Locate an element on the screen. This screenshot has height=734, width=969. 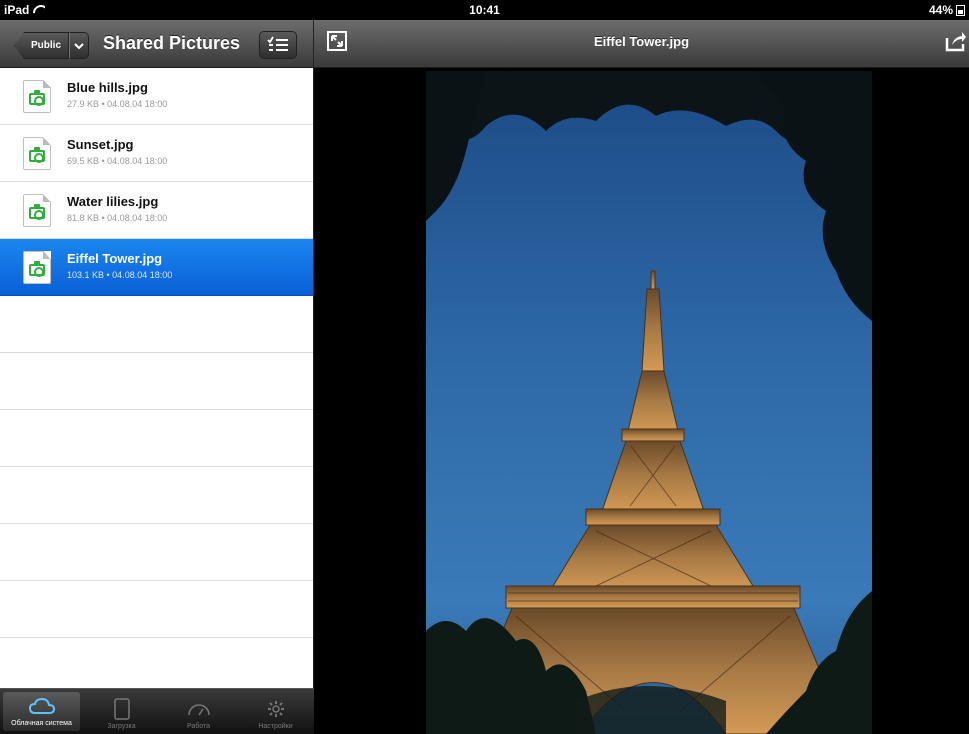
share-icon is located at coordinates (955, 42).